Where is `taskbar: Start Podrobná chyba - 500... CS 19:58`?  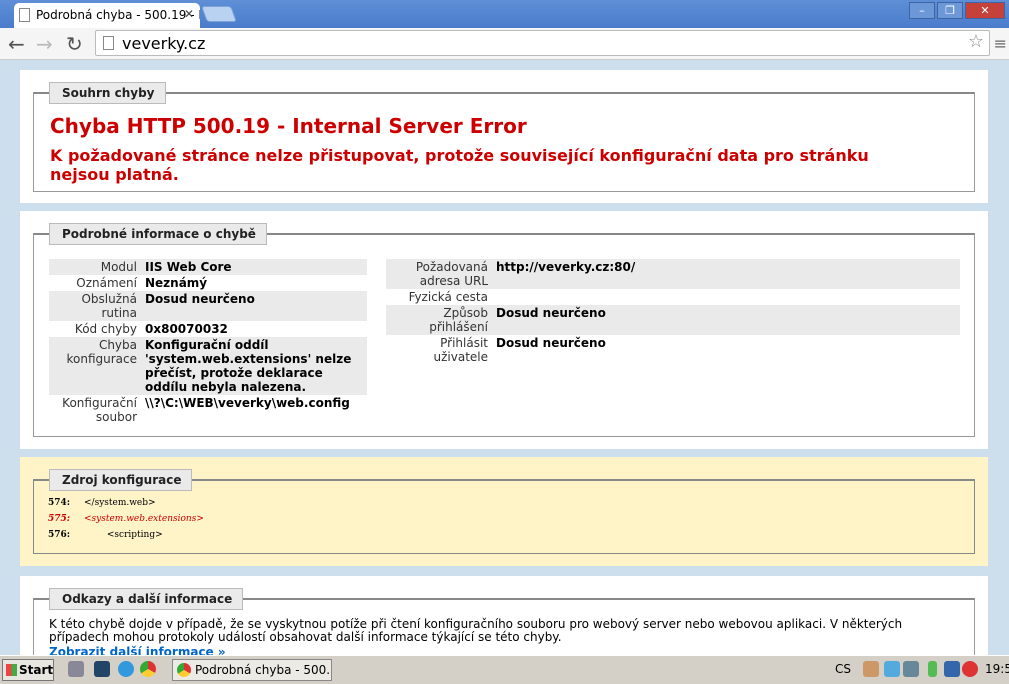 taskbar: Start Podrobná chyba - 500... CS 19:58 is located at coordinates (504, 669).